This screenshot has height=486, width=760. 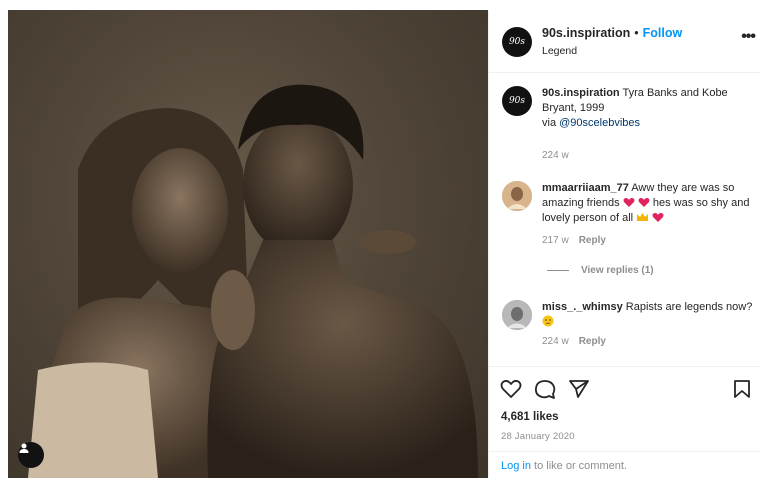 I want to click on comment-username: mmaarriiaam_77, so click(x=585, y=188).